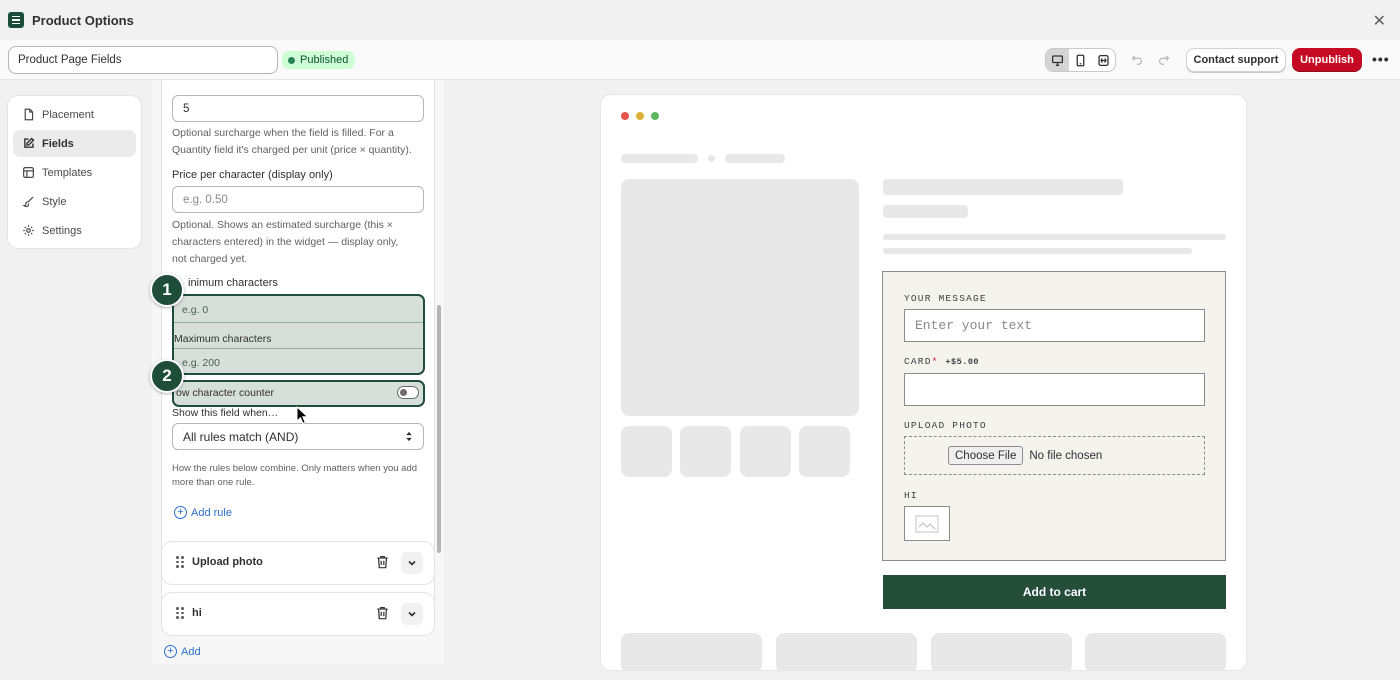  What do you see at coordinates (143, 60) in the screenshot?
I see `config-name-input` at bounding box center [143, 60].